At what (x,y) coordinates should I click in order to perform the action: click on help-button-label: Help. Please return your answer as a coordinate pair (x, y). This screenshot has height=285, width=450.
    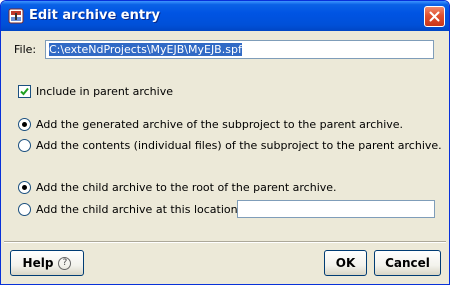
    Looking at the image, I should click on (38, 263).